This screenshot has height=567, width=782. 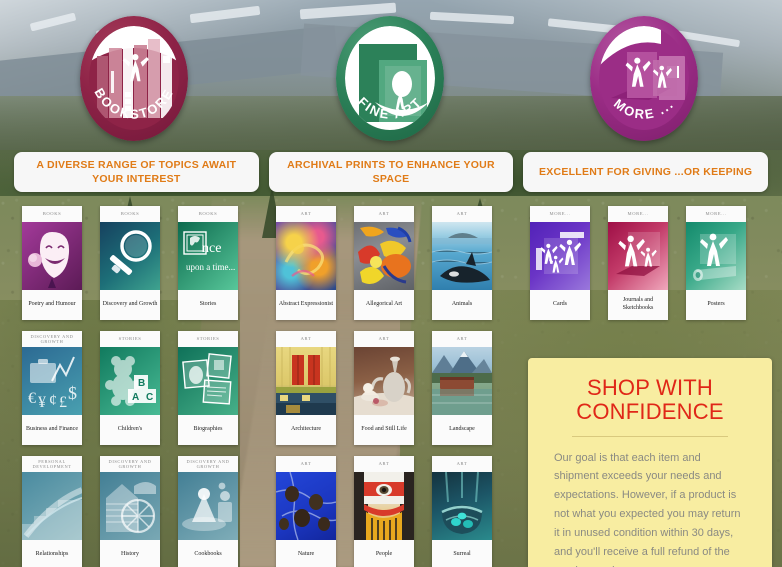 I want to click on shop-confidence-title: SHOP WITH CONFIDENCE, so click(x=650, y=399).